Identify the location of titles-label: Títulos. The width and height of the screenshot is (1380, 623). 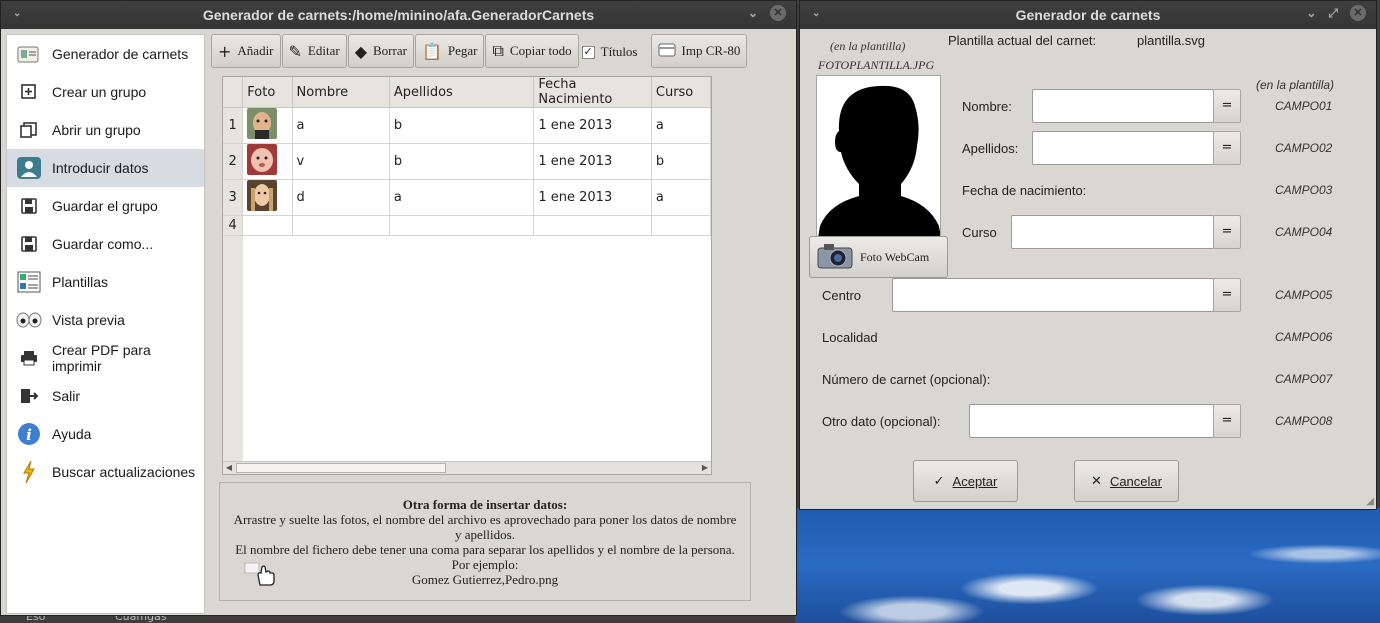
(619, 51).